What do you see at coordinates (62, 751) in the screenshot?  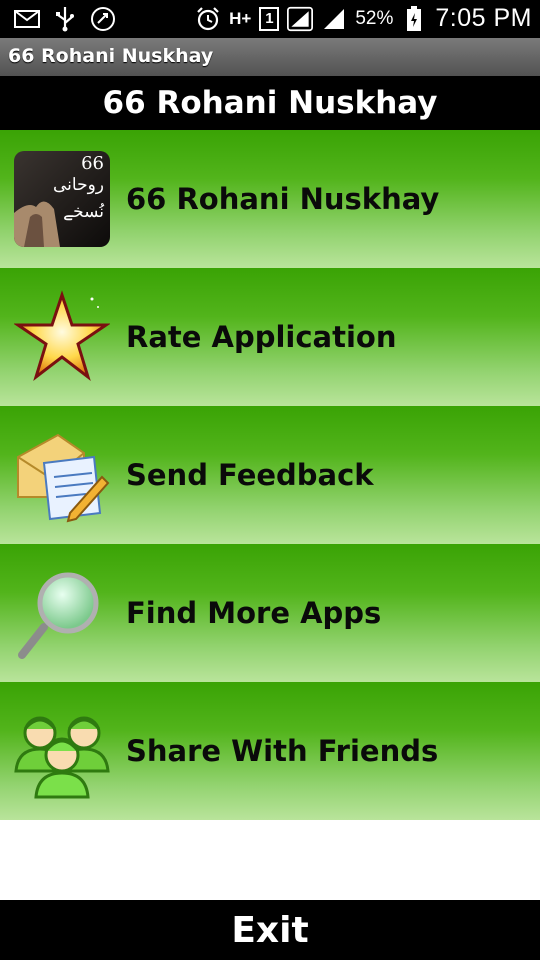 I see `users-icon` at bounding box center [62, 751].